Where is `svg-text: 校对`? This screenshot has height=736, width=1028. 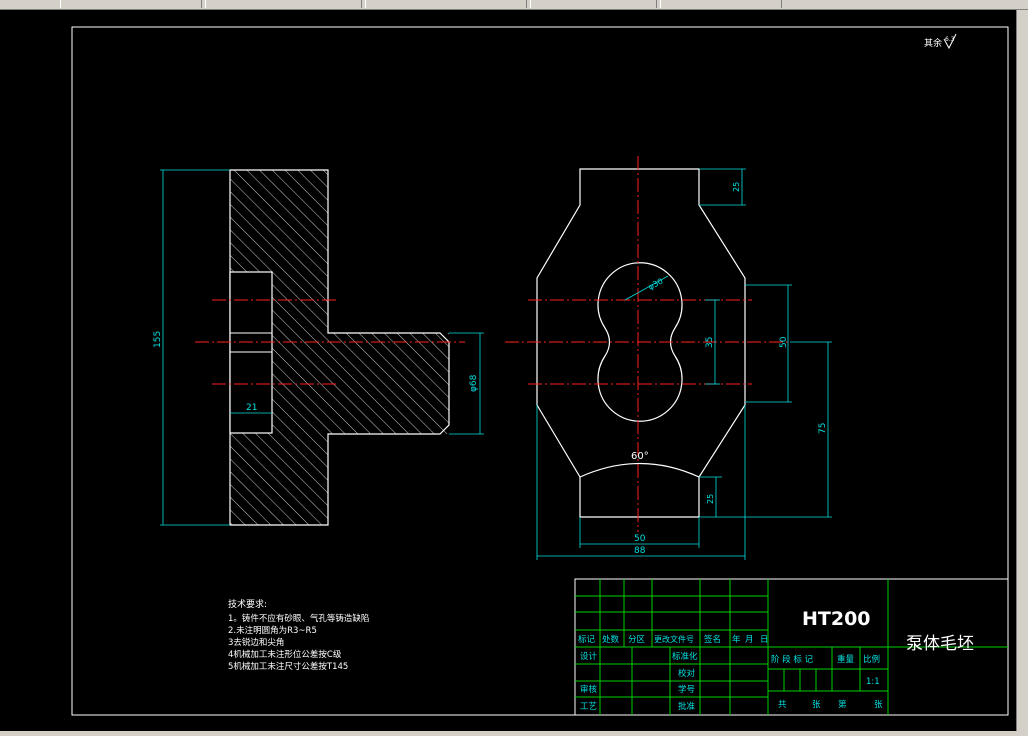
svg-text: 校对 is located at coordinates (687, 673).